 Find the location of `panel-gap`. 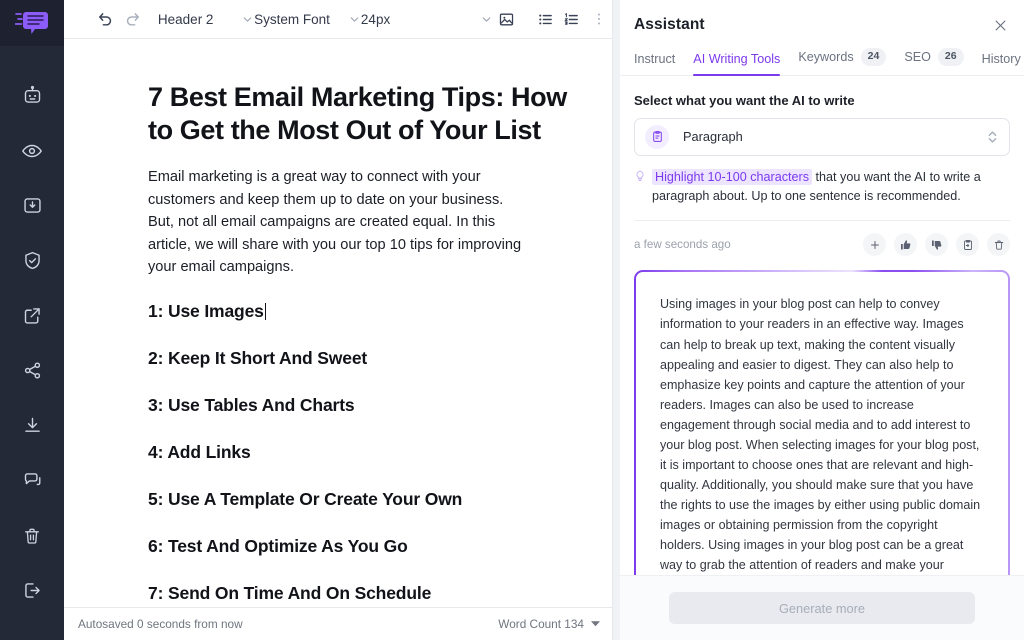

panel-gap is located at coordinates (616, 320).